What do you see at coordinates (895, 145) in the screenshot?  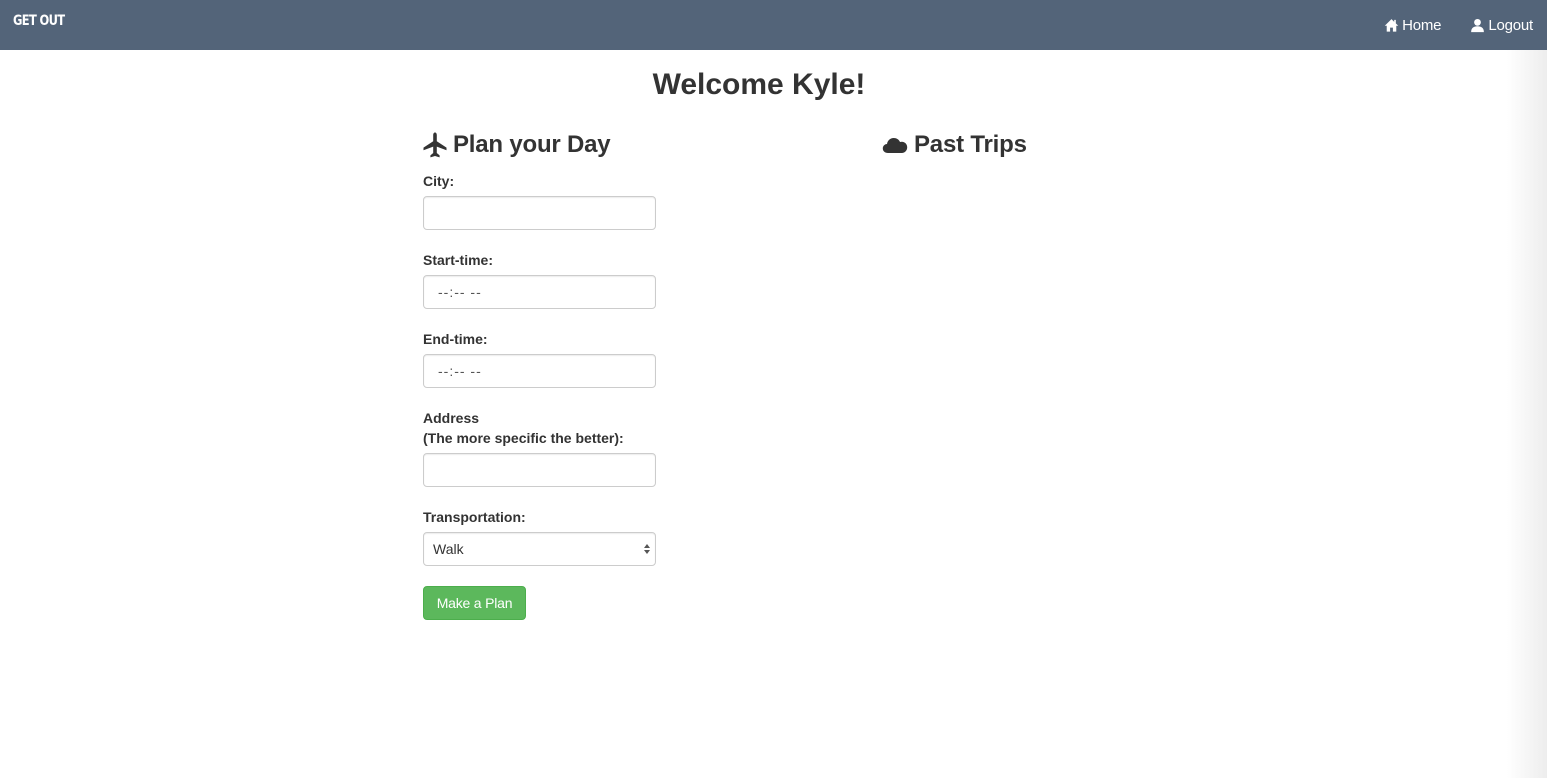 I see `cloud-icon` at bounding box center [895, 145].